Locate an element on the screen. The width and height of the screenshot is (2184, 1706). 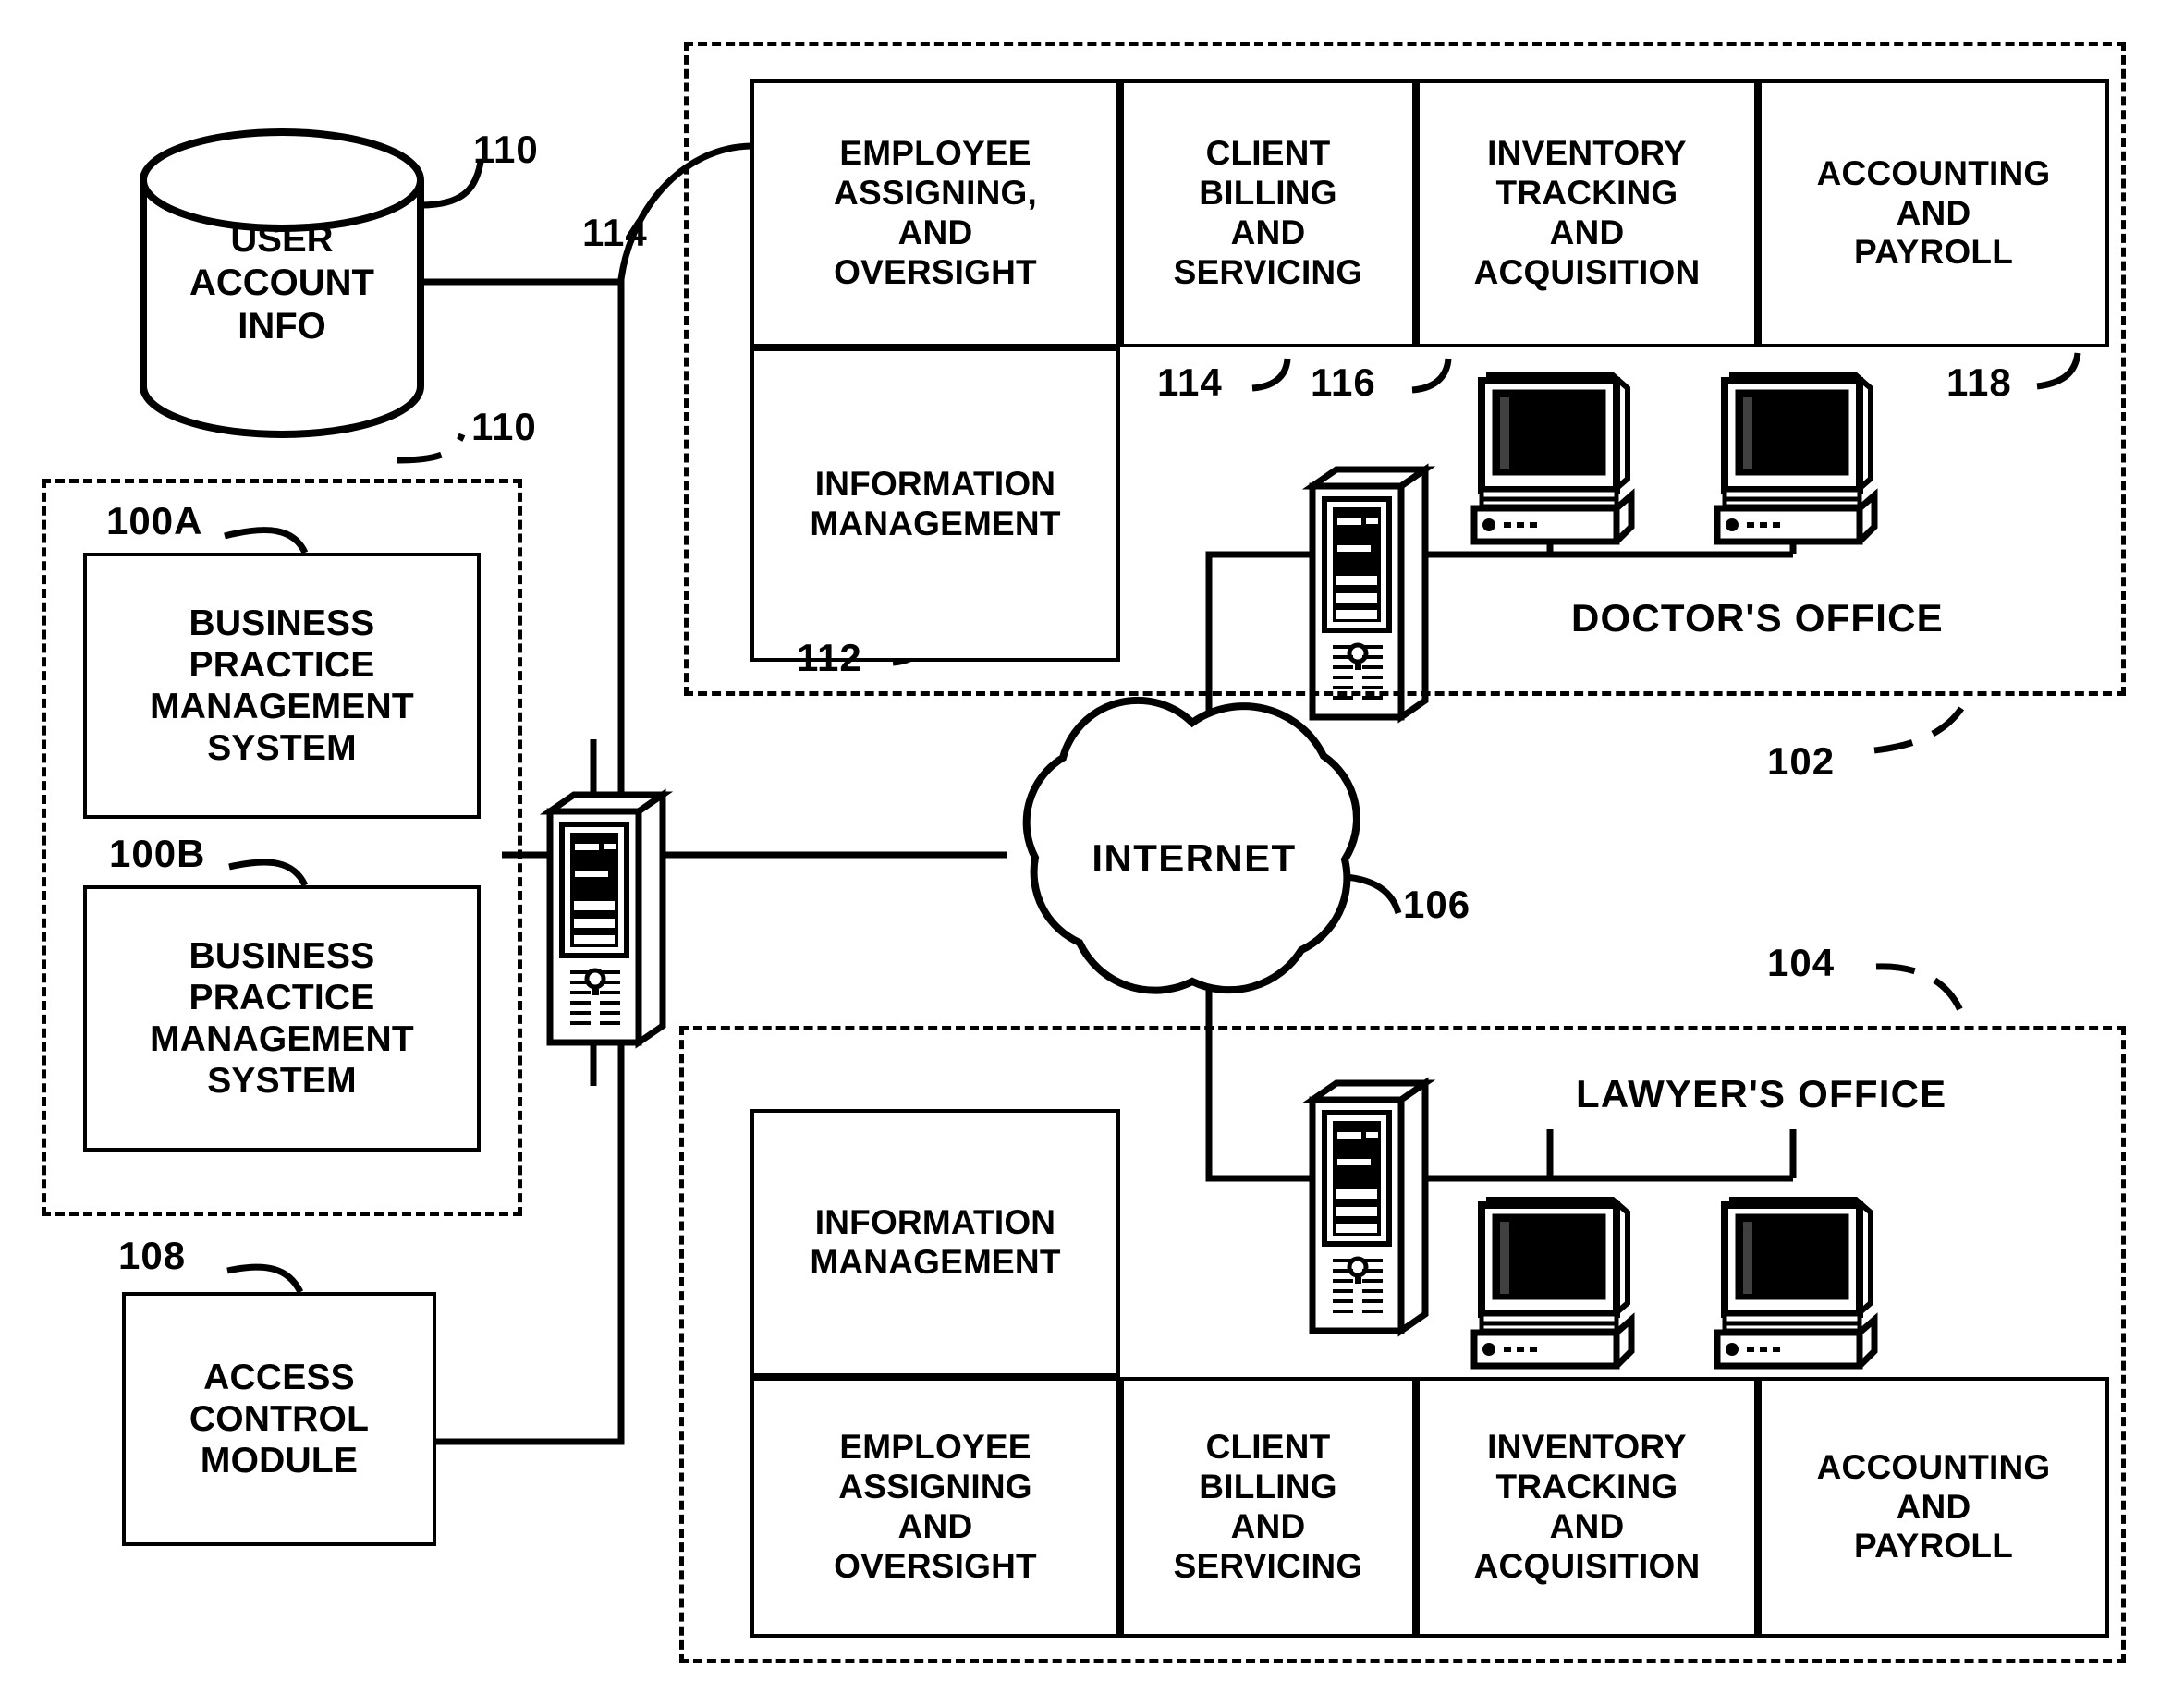
ref-114-module: 114 is located at coordinates (1190, 382).